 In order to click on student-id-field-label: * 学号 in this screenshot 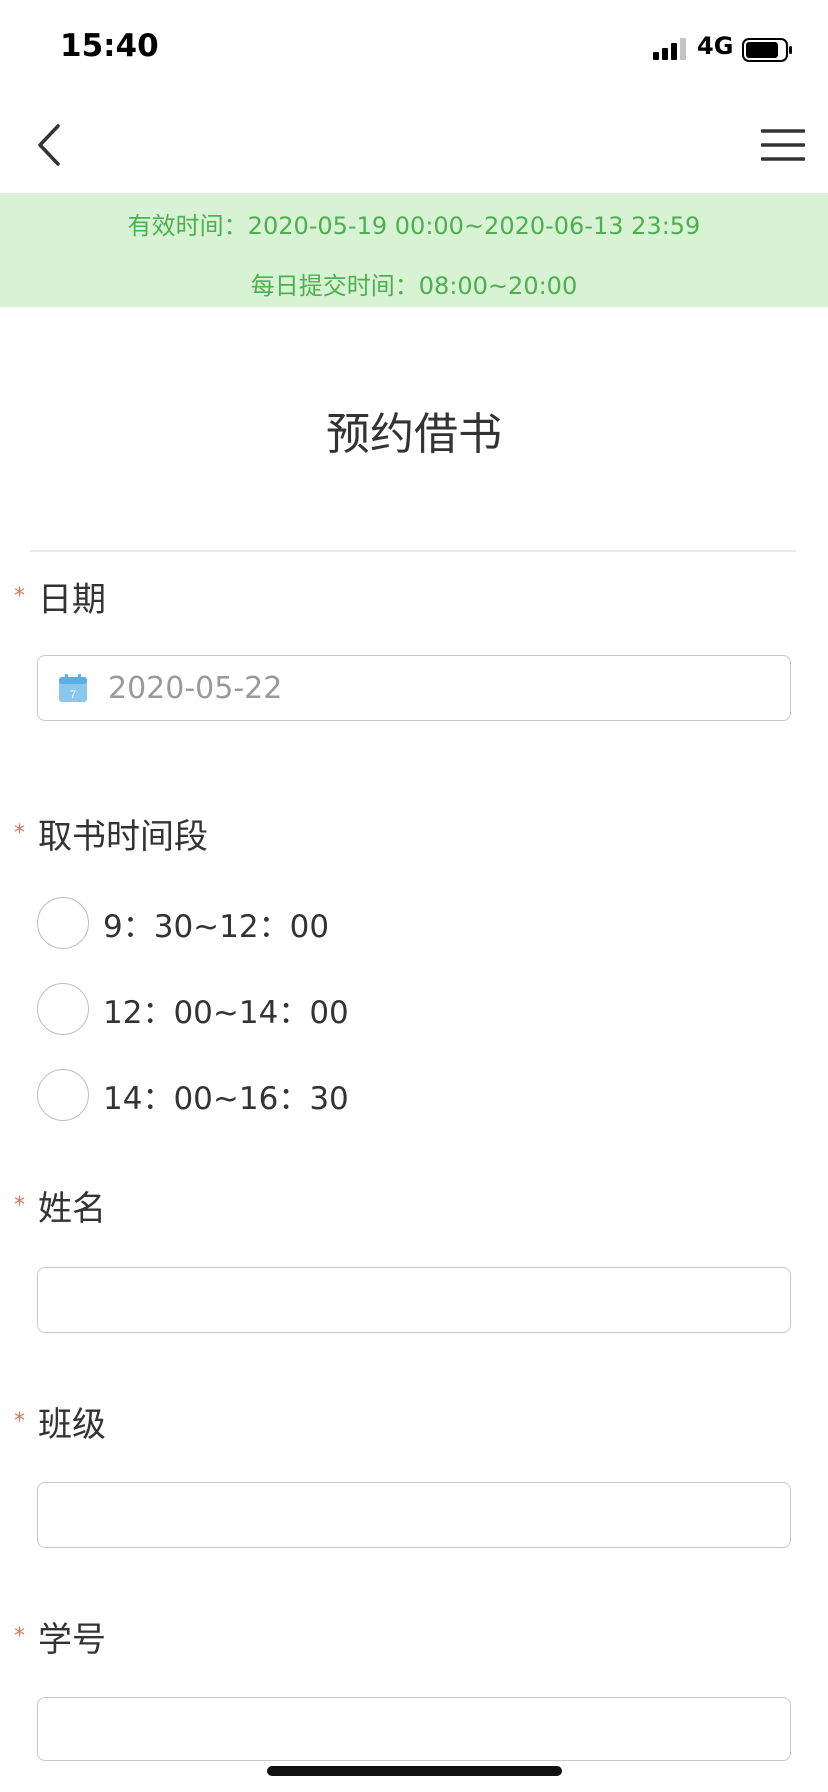, I will do `click(60, 1636)`.